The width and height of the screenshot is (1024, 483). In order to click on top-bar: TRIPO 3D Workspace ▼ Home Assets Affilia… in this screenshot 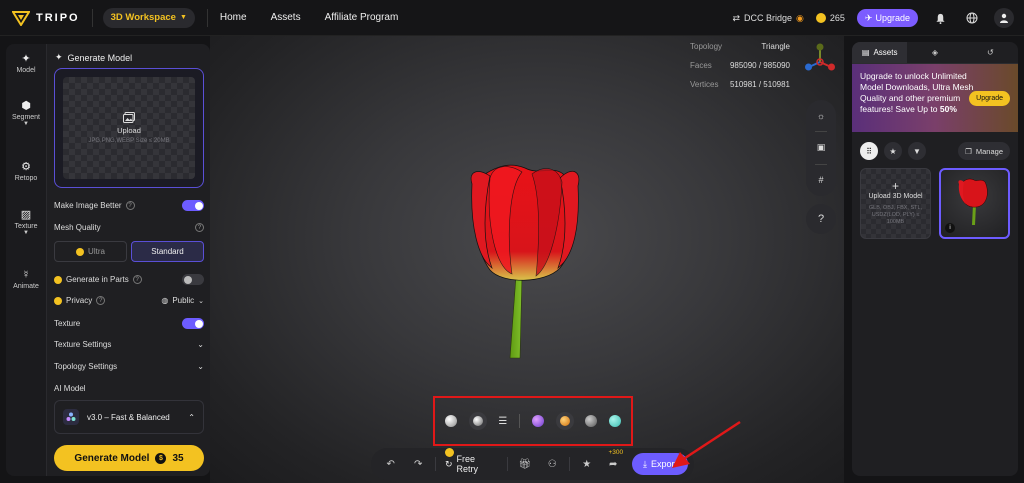, I will do `click(512, 18)`.